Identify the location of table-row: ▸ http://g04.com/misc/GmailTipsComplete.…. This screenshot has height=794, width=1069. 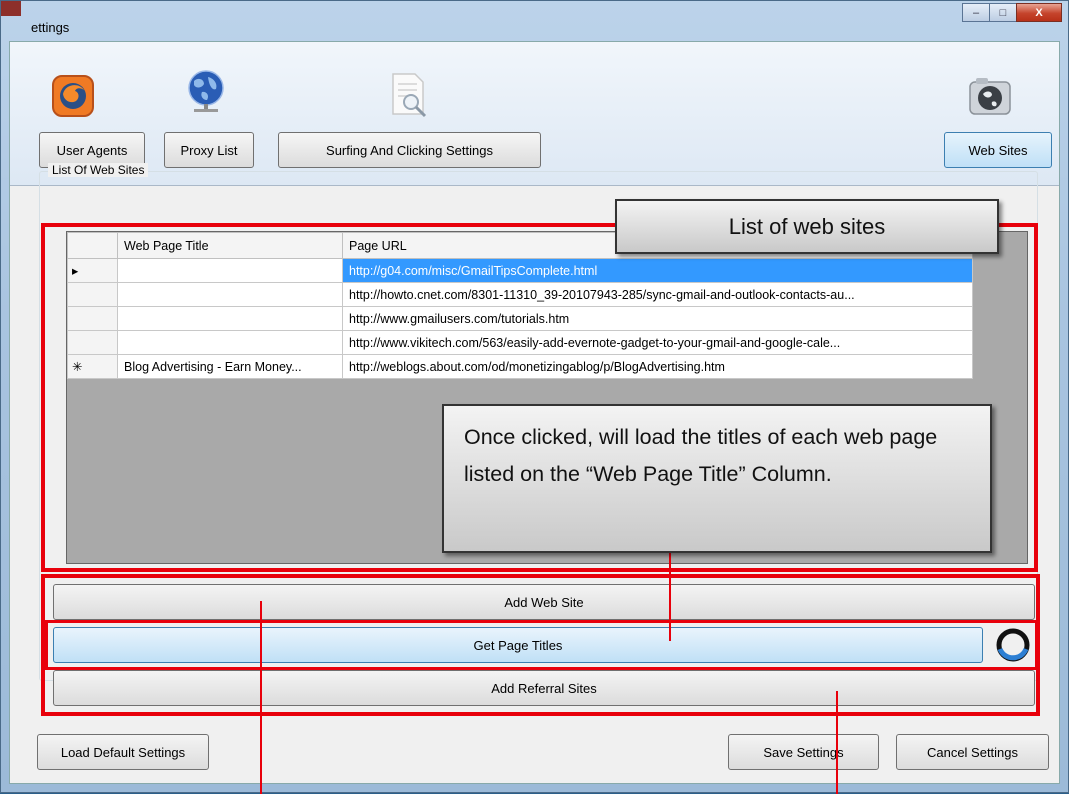
(520, 270).